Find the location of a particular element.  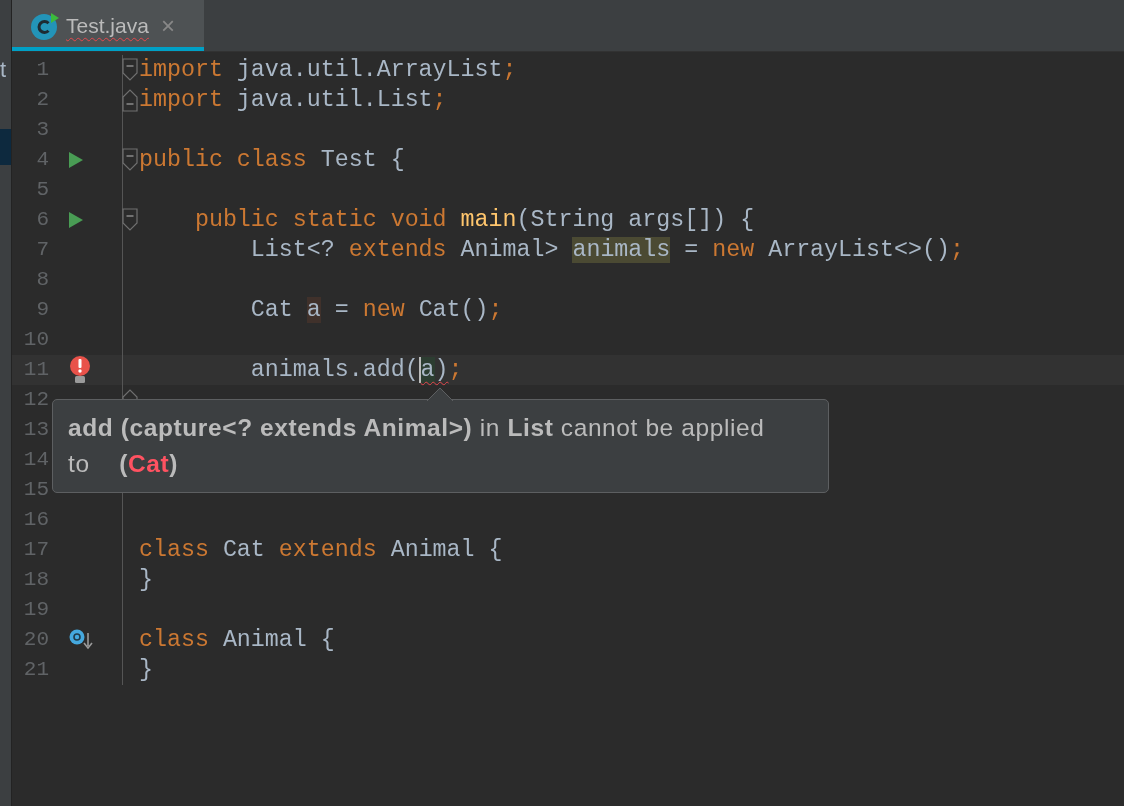

line-number: 5 is located at coordinates (42, 190).